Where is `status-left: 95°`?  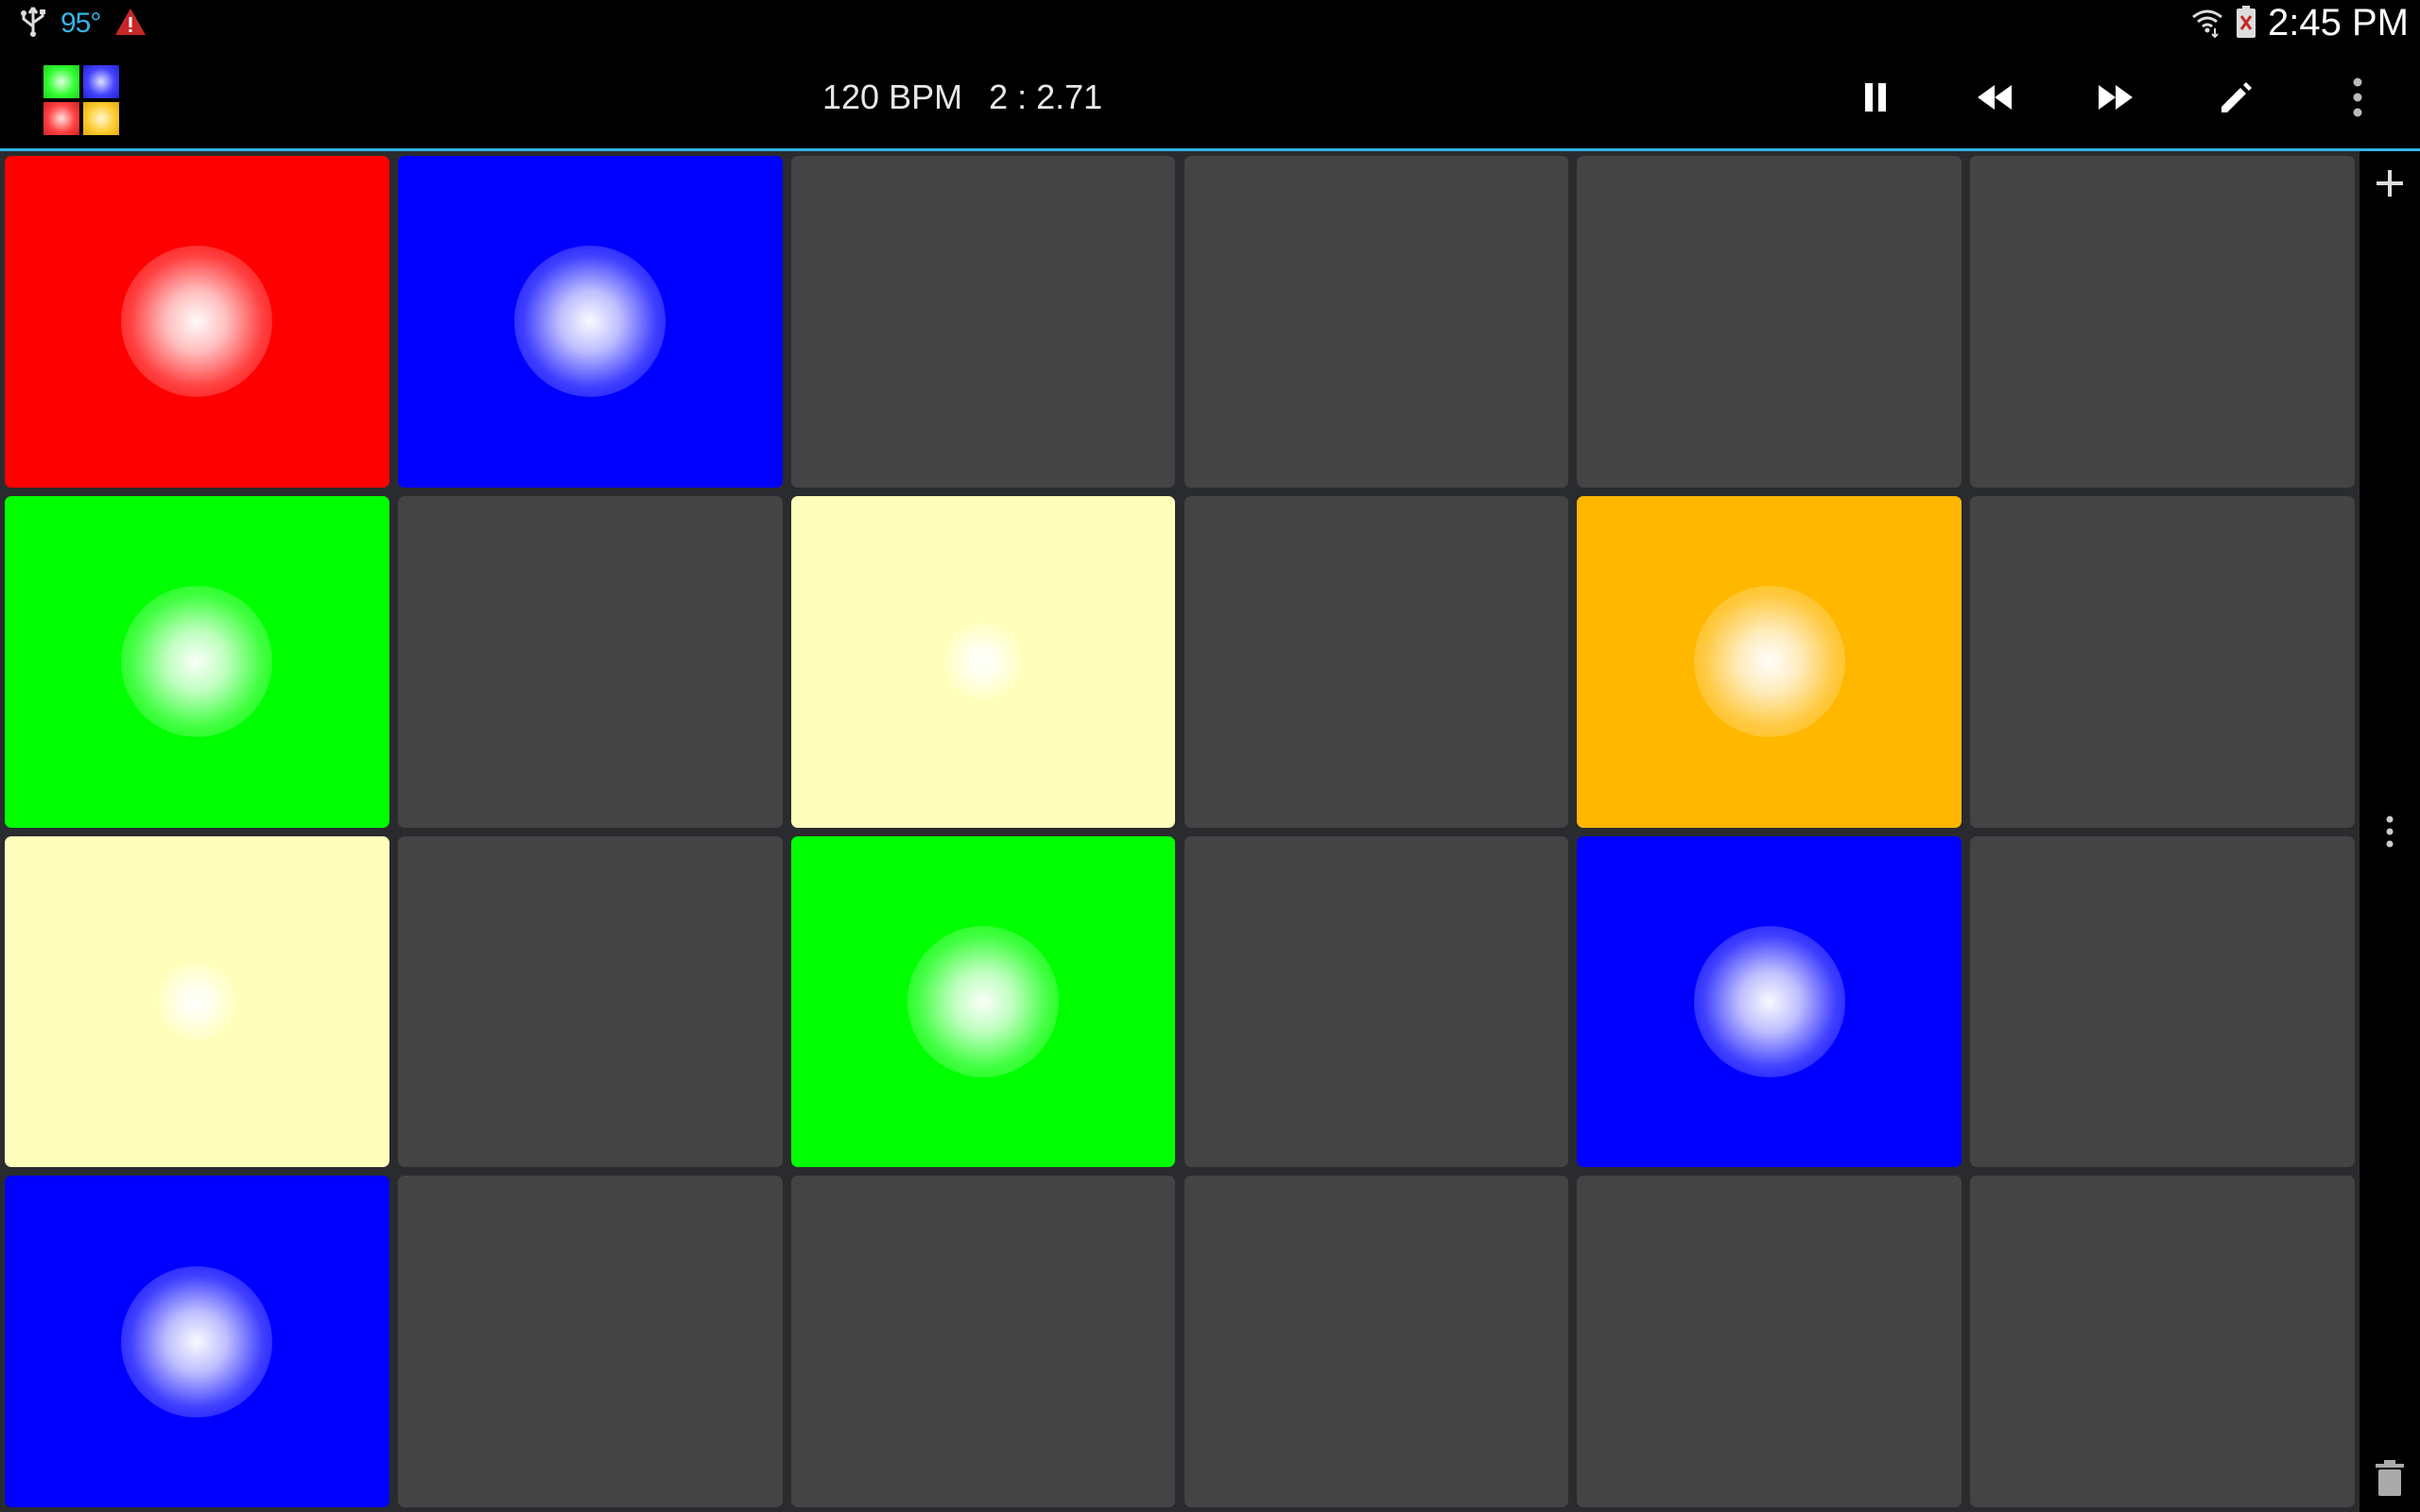
status-left: 95° is located at coordinates (83, 23).